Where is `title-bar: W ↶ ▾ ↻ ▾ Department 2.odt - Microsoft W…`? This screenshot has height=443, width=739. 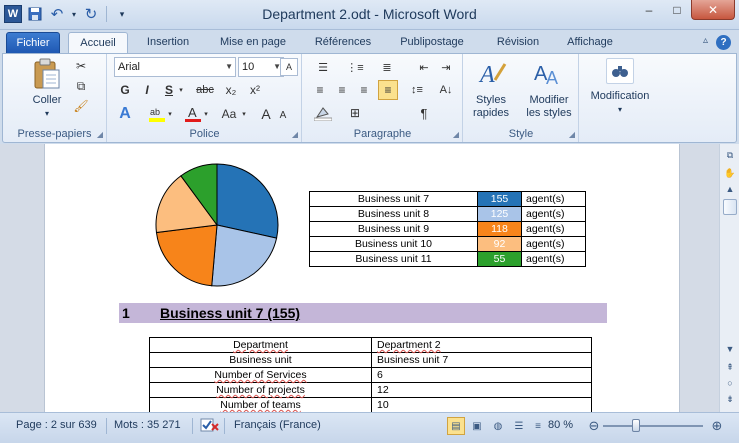
title-bar: W ↶ ▾ ↻ ▾ Department 2.odt - Microsoft W… is located at coordinates (369, 15).